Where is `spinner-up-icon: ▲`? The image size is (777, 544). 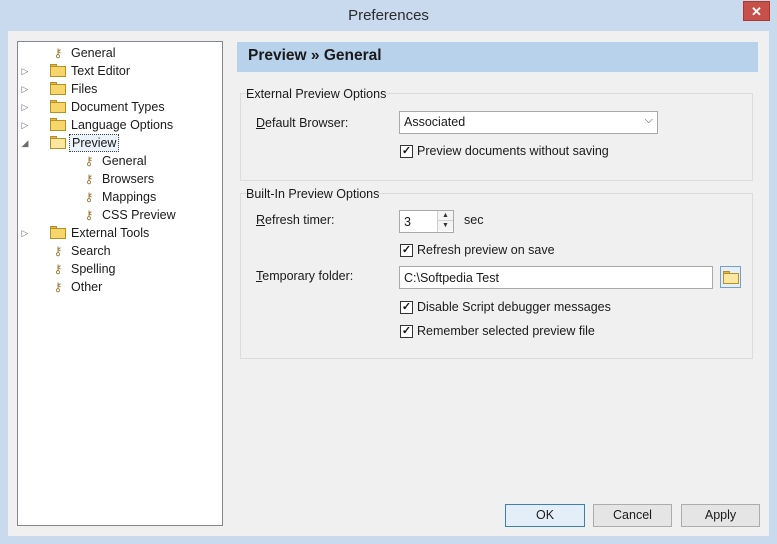 spinner-up-icon: ▲ is located at coordinates (445, 216).